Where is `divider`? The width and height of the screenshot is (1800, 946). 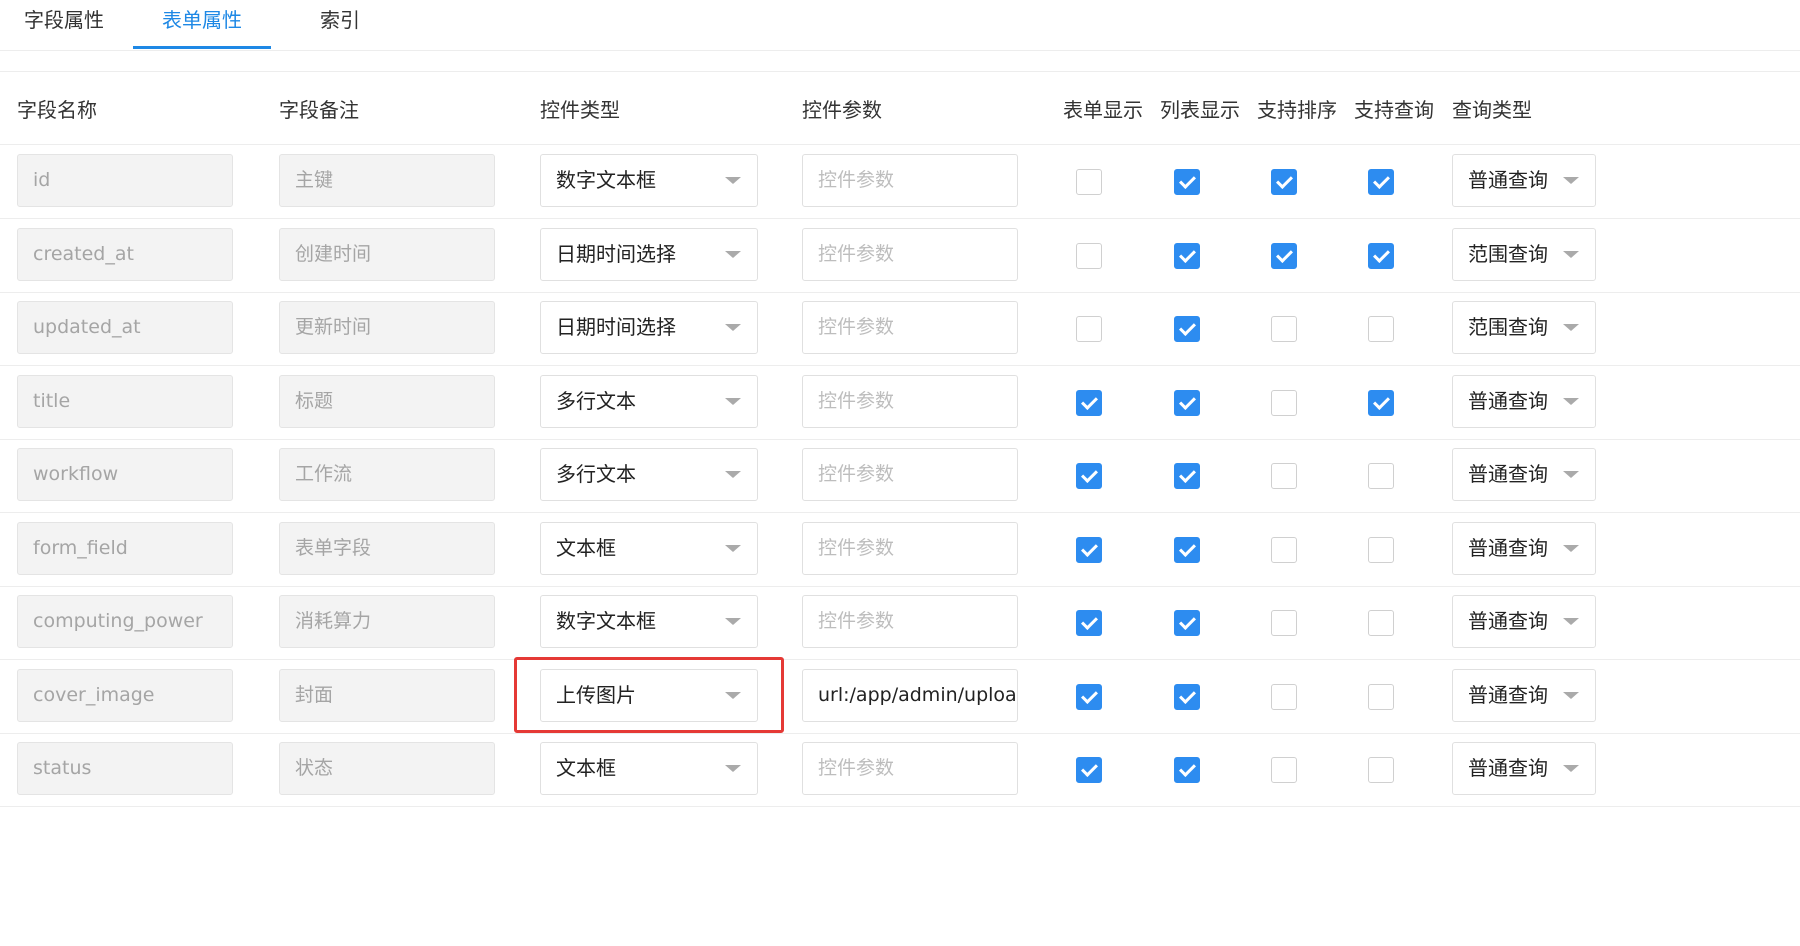
divider is located at coordinates (900, 71).